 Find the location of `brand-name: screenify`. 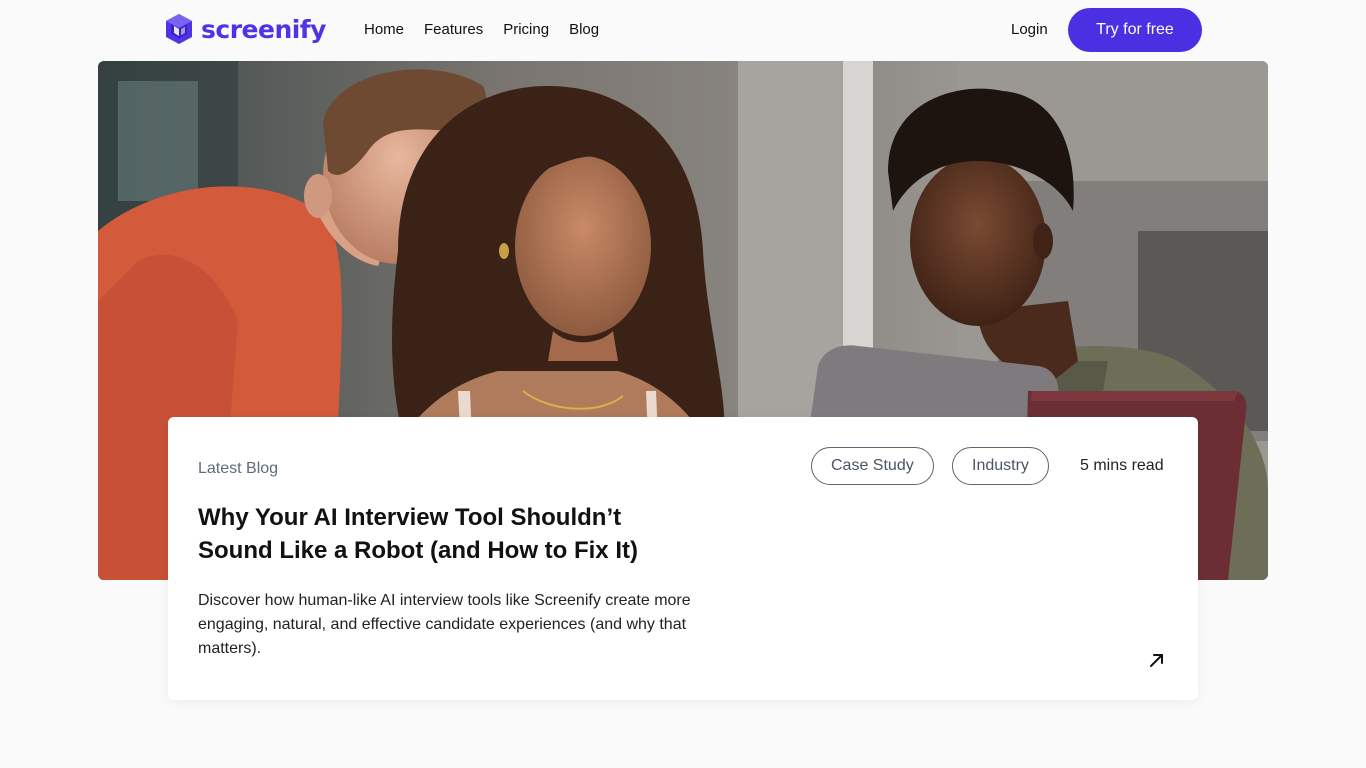

brand-name: screenify is located at coordinates (263, 29).